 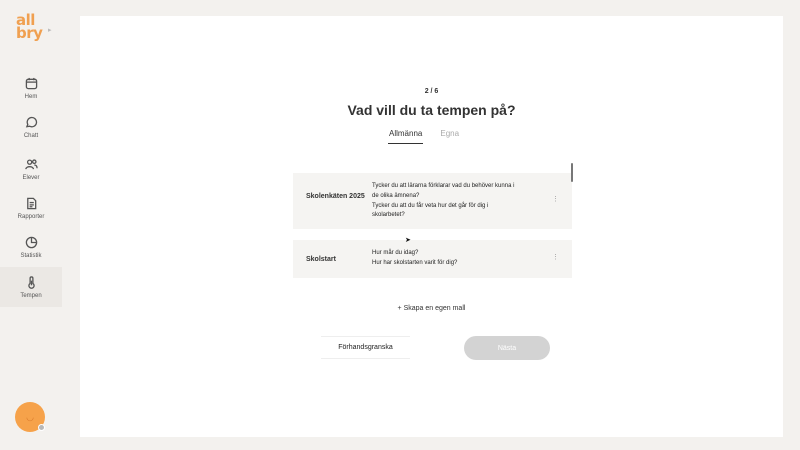 I want to click on template-question: Hur har skolstarten varit för dig?, so click(x=415, y=262).